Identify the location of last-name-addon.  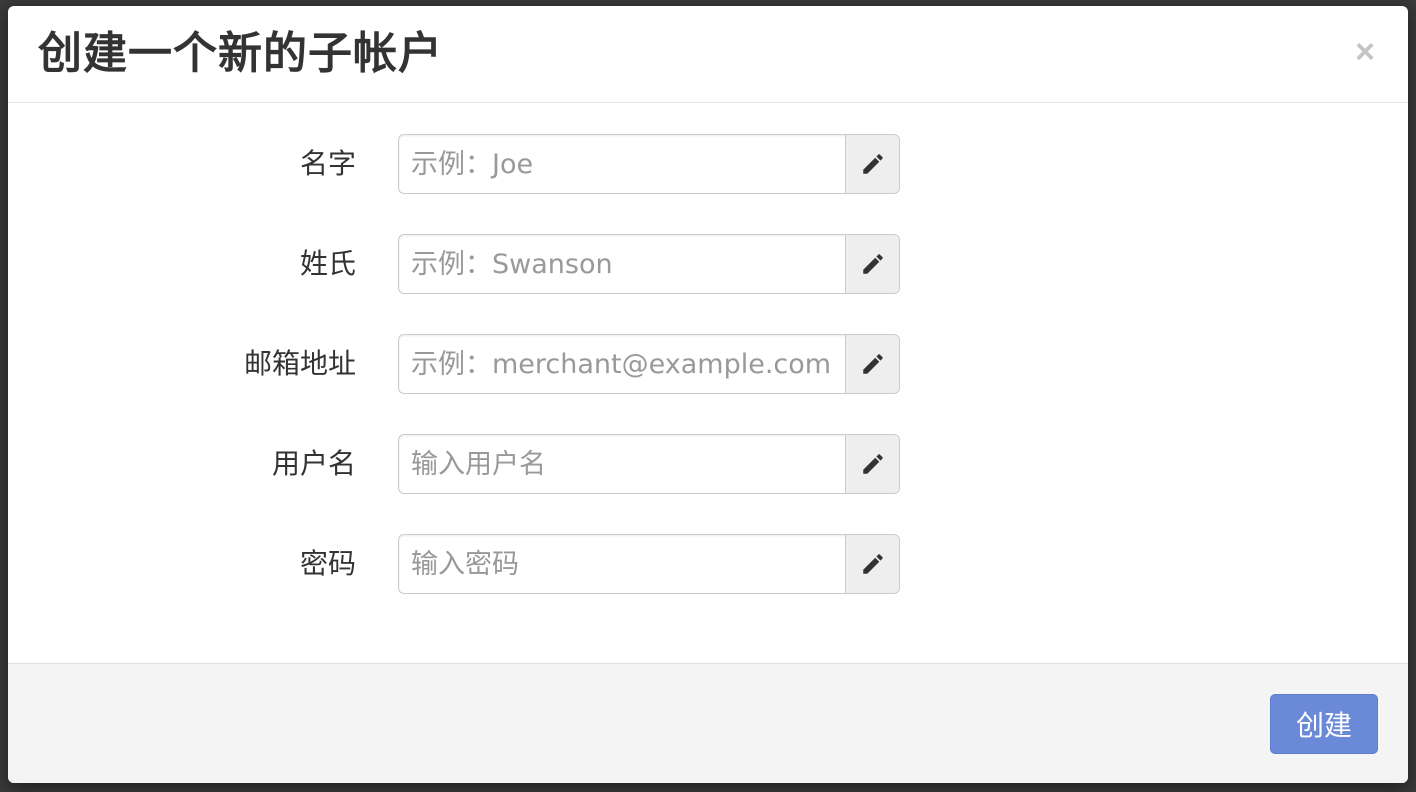
(872, 264).